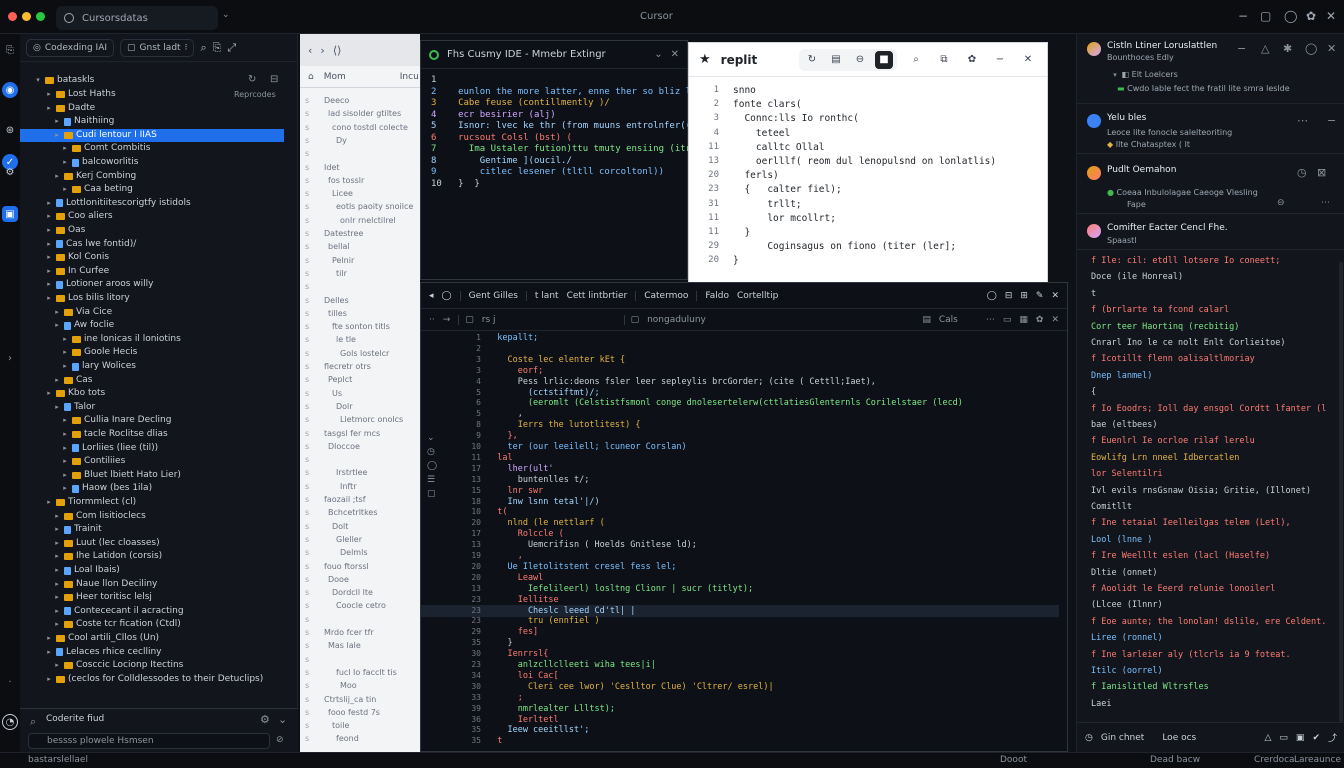 The height and width of the screenshot is (768, 1344). I want to click on tree-item: ▸ Com lisitioclecs, so click(83, 516).